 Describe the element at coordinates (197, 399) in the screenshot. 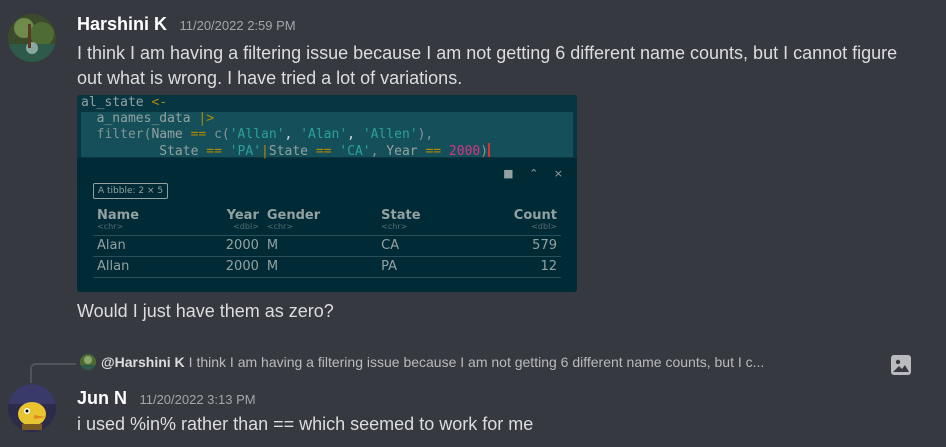

I see `timestamp: 11/20/2022 3:13 PM` at that location.